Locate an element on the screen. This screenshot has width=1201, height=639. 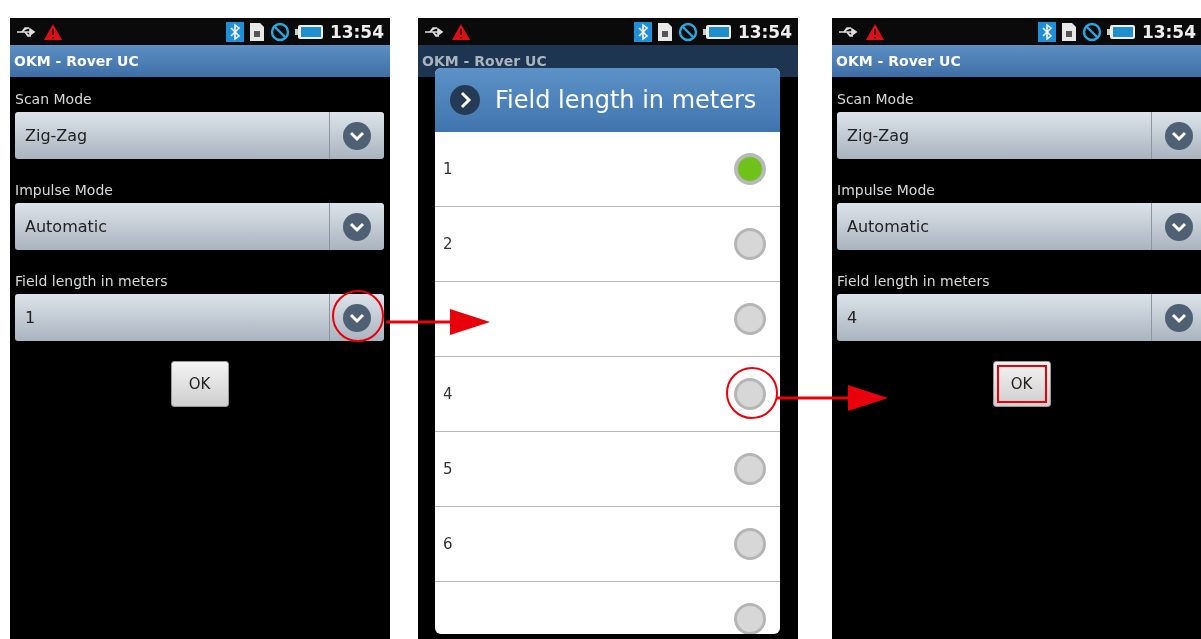
option-row: 5 is located at coordinates (607, 469).